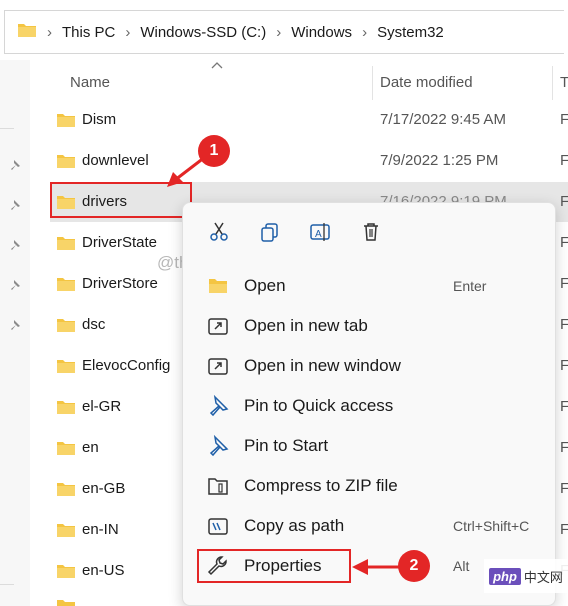  Describe the element at coordinates (321, 485) in the screenshot. I see `menu-item-label: Compress to ZIP file` at that location.